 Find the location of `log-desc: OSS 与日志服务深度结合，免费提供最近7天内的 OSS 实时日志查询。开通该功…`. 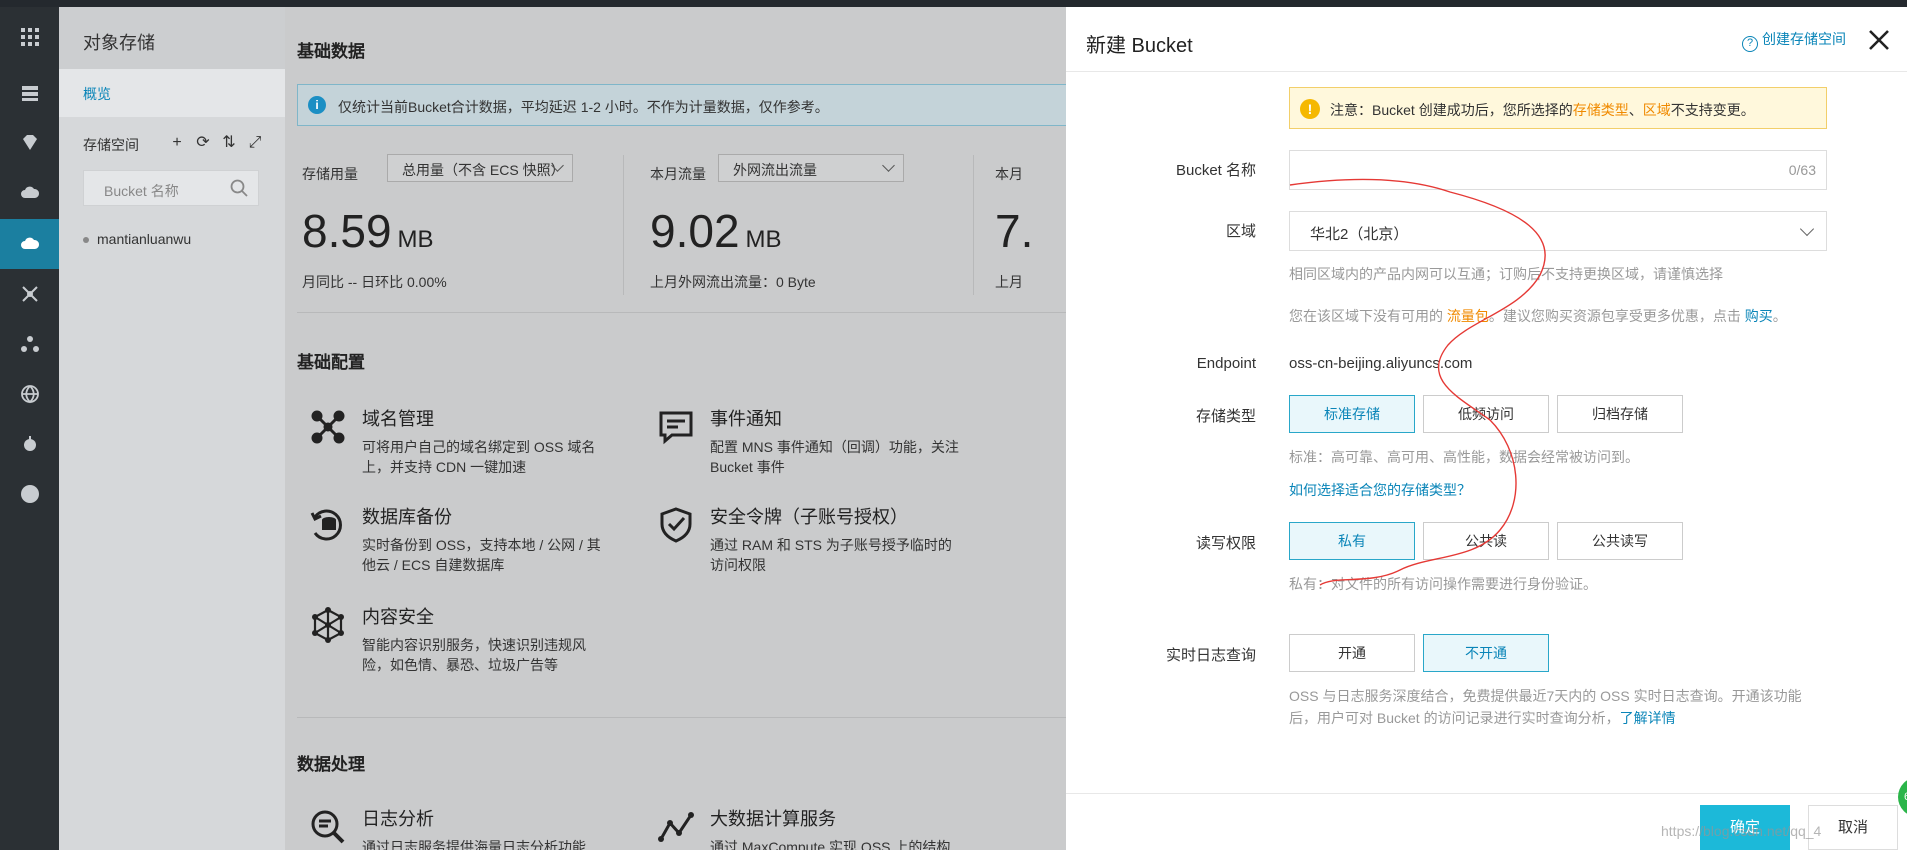

log-desc: OSS 与日志服务深度结合，免费提供最近7天内的 OSS 实时日志查询。开通该功… is located at coordinates (1545, 707).